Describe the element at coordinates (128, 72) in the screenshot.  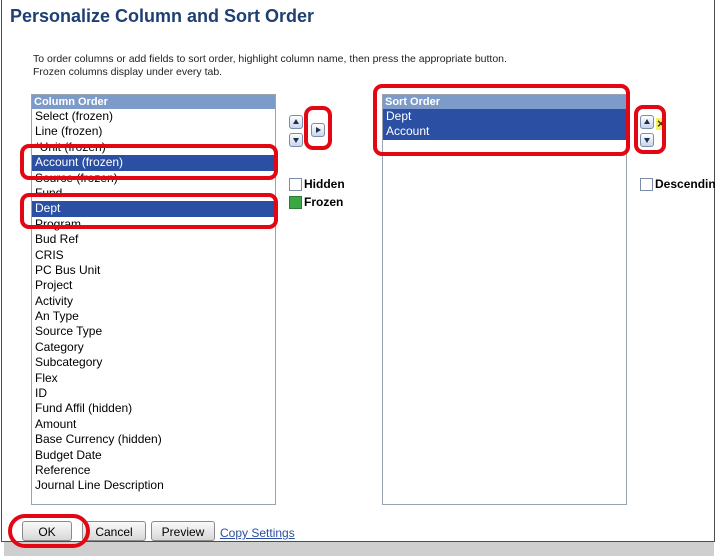
I see `instructions-line-2: Frozen columns display under every tab.` at that location.